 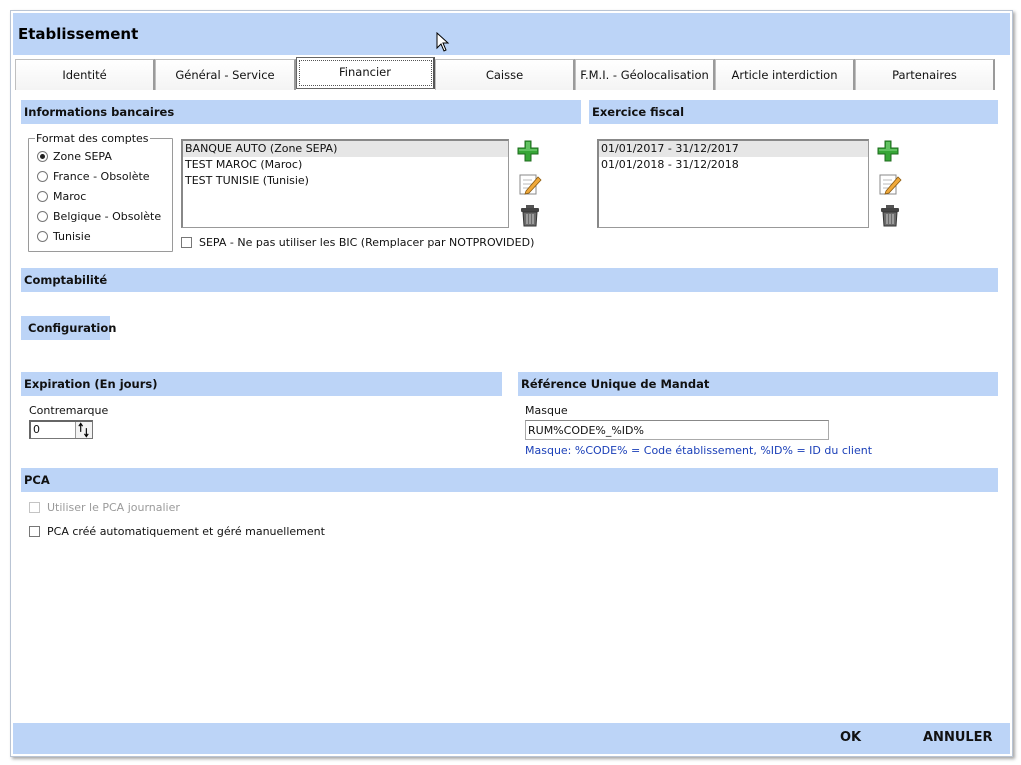 What do you see at coordinates (677, 430) in the screenshot?
I see `mask-input: RUM%CODE%_%ID%` at bounding box center [677, 430].